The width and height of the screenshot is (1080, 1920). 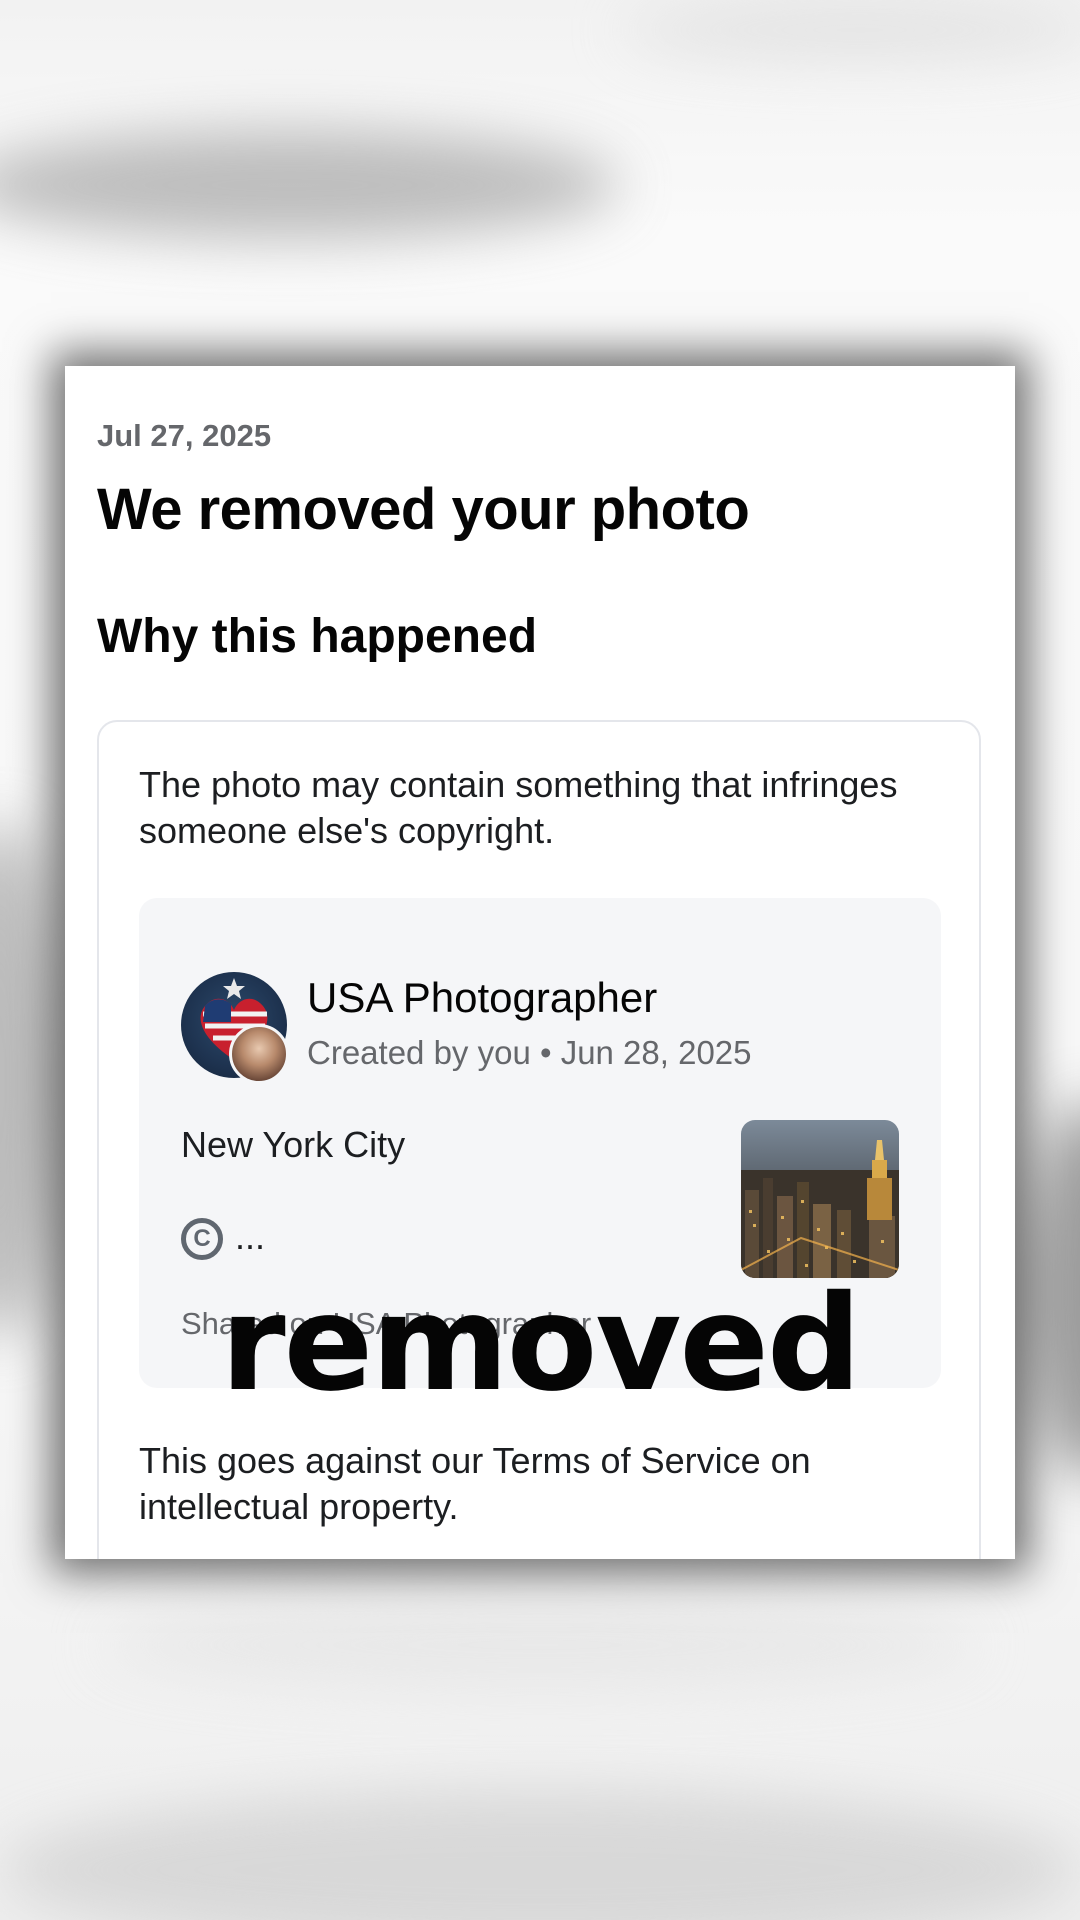 I want to click on page-avatar, so click(x=235, y=1028).